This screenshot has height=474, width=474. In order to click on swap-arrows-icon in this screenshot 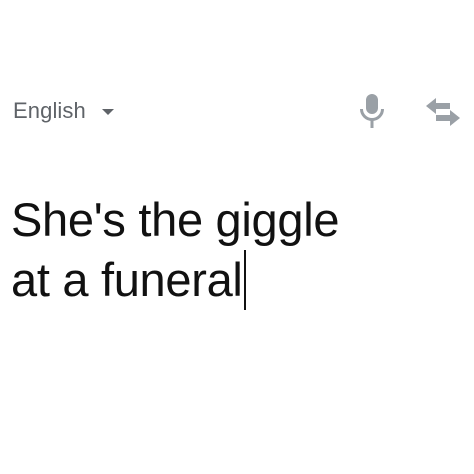, I will do `click(443, 112)`.